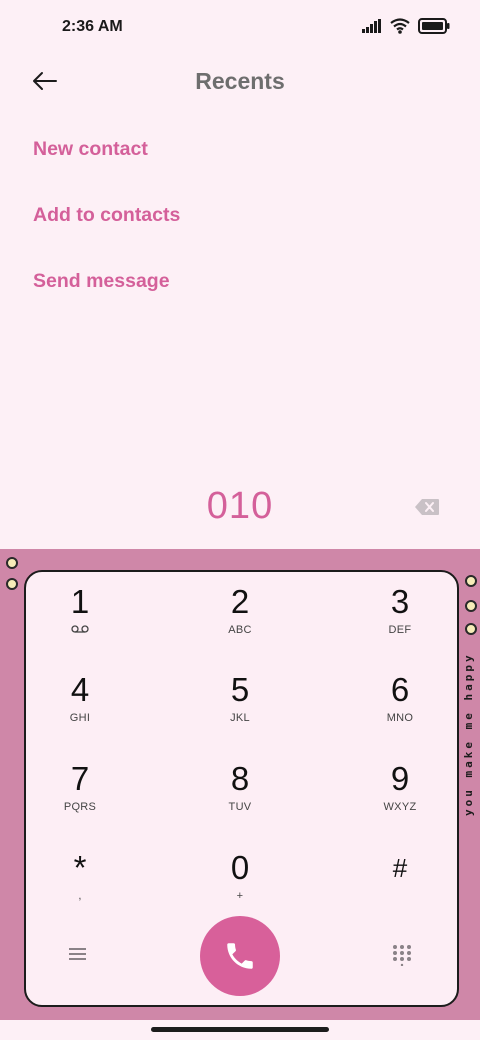 The height and width of the screenshot is (1040, 480). Describe the element at coordinates (400, 26) in the screenshot. I see `wifi-icon` at that location.